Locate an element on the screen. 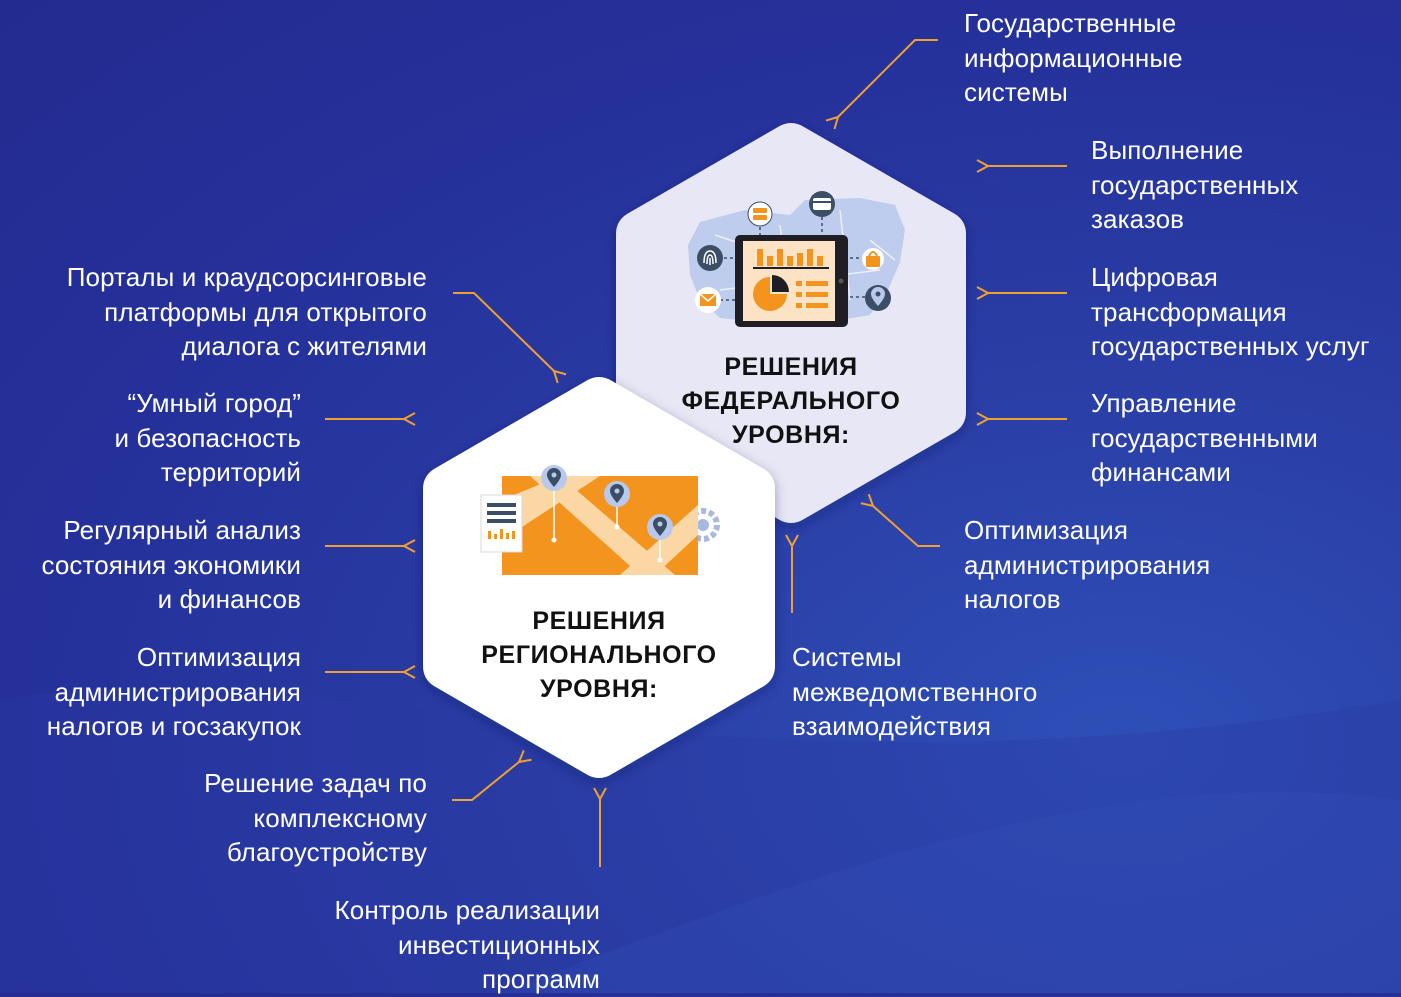  arrow-tax-fed is located at coordinates (906, 526).